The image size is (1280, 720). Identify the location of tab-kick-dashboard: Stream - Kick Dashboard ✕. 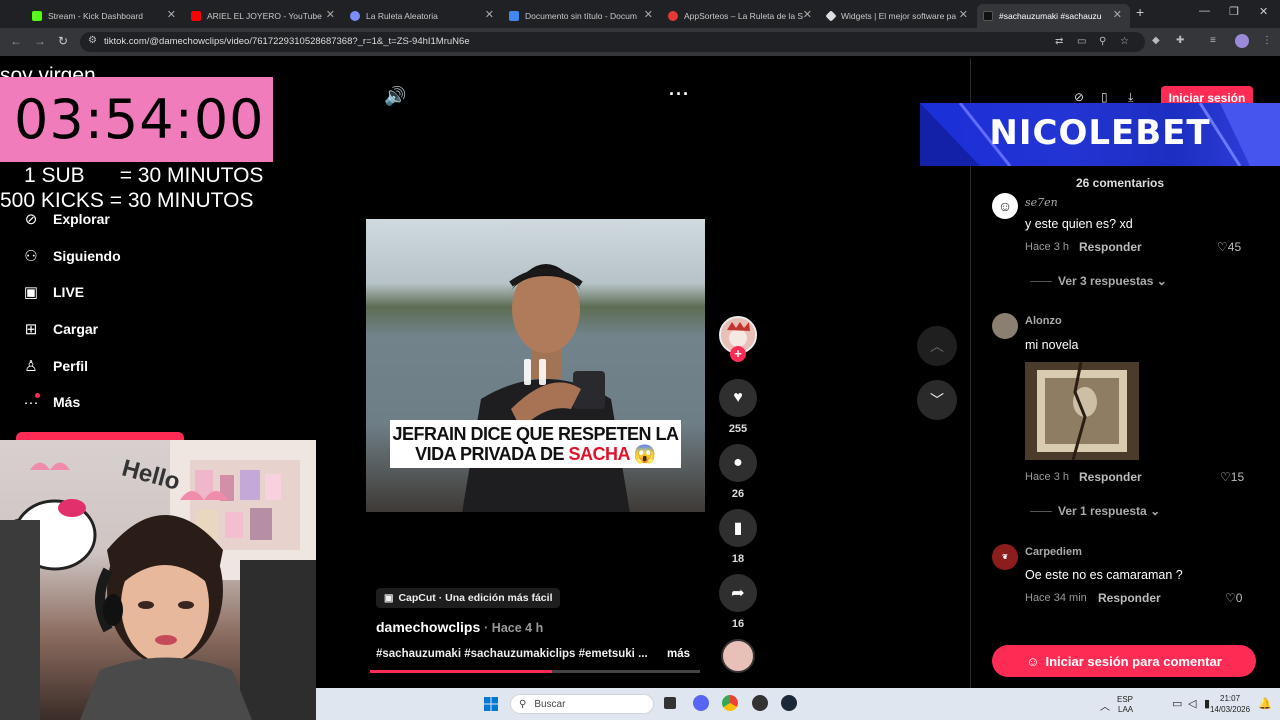
(105, 16).